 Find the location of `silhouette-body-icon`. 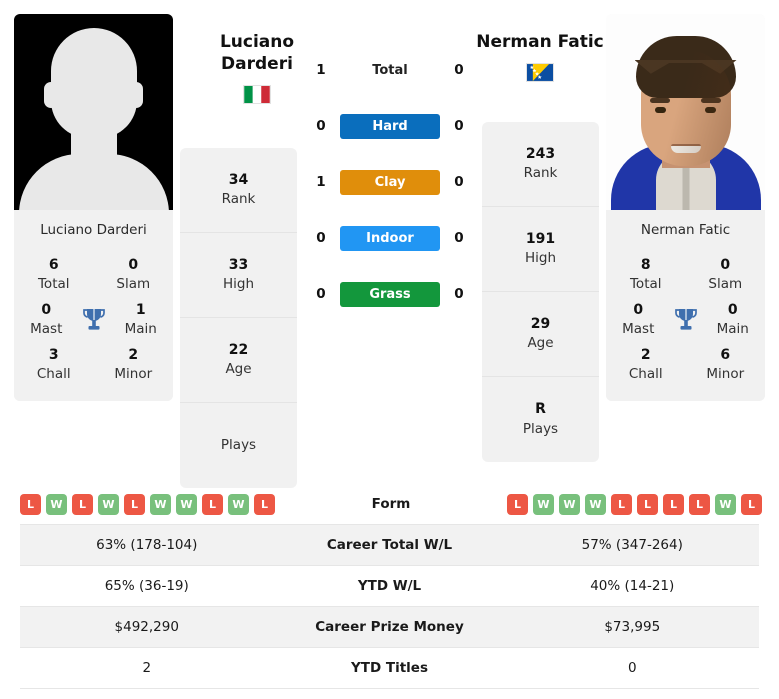

silhouette-body-icon is located at coordinates (93, 182).